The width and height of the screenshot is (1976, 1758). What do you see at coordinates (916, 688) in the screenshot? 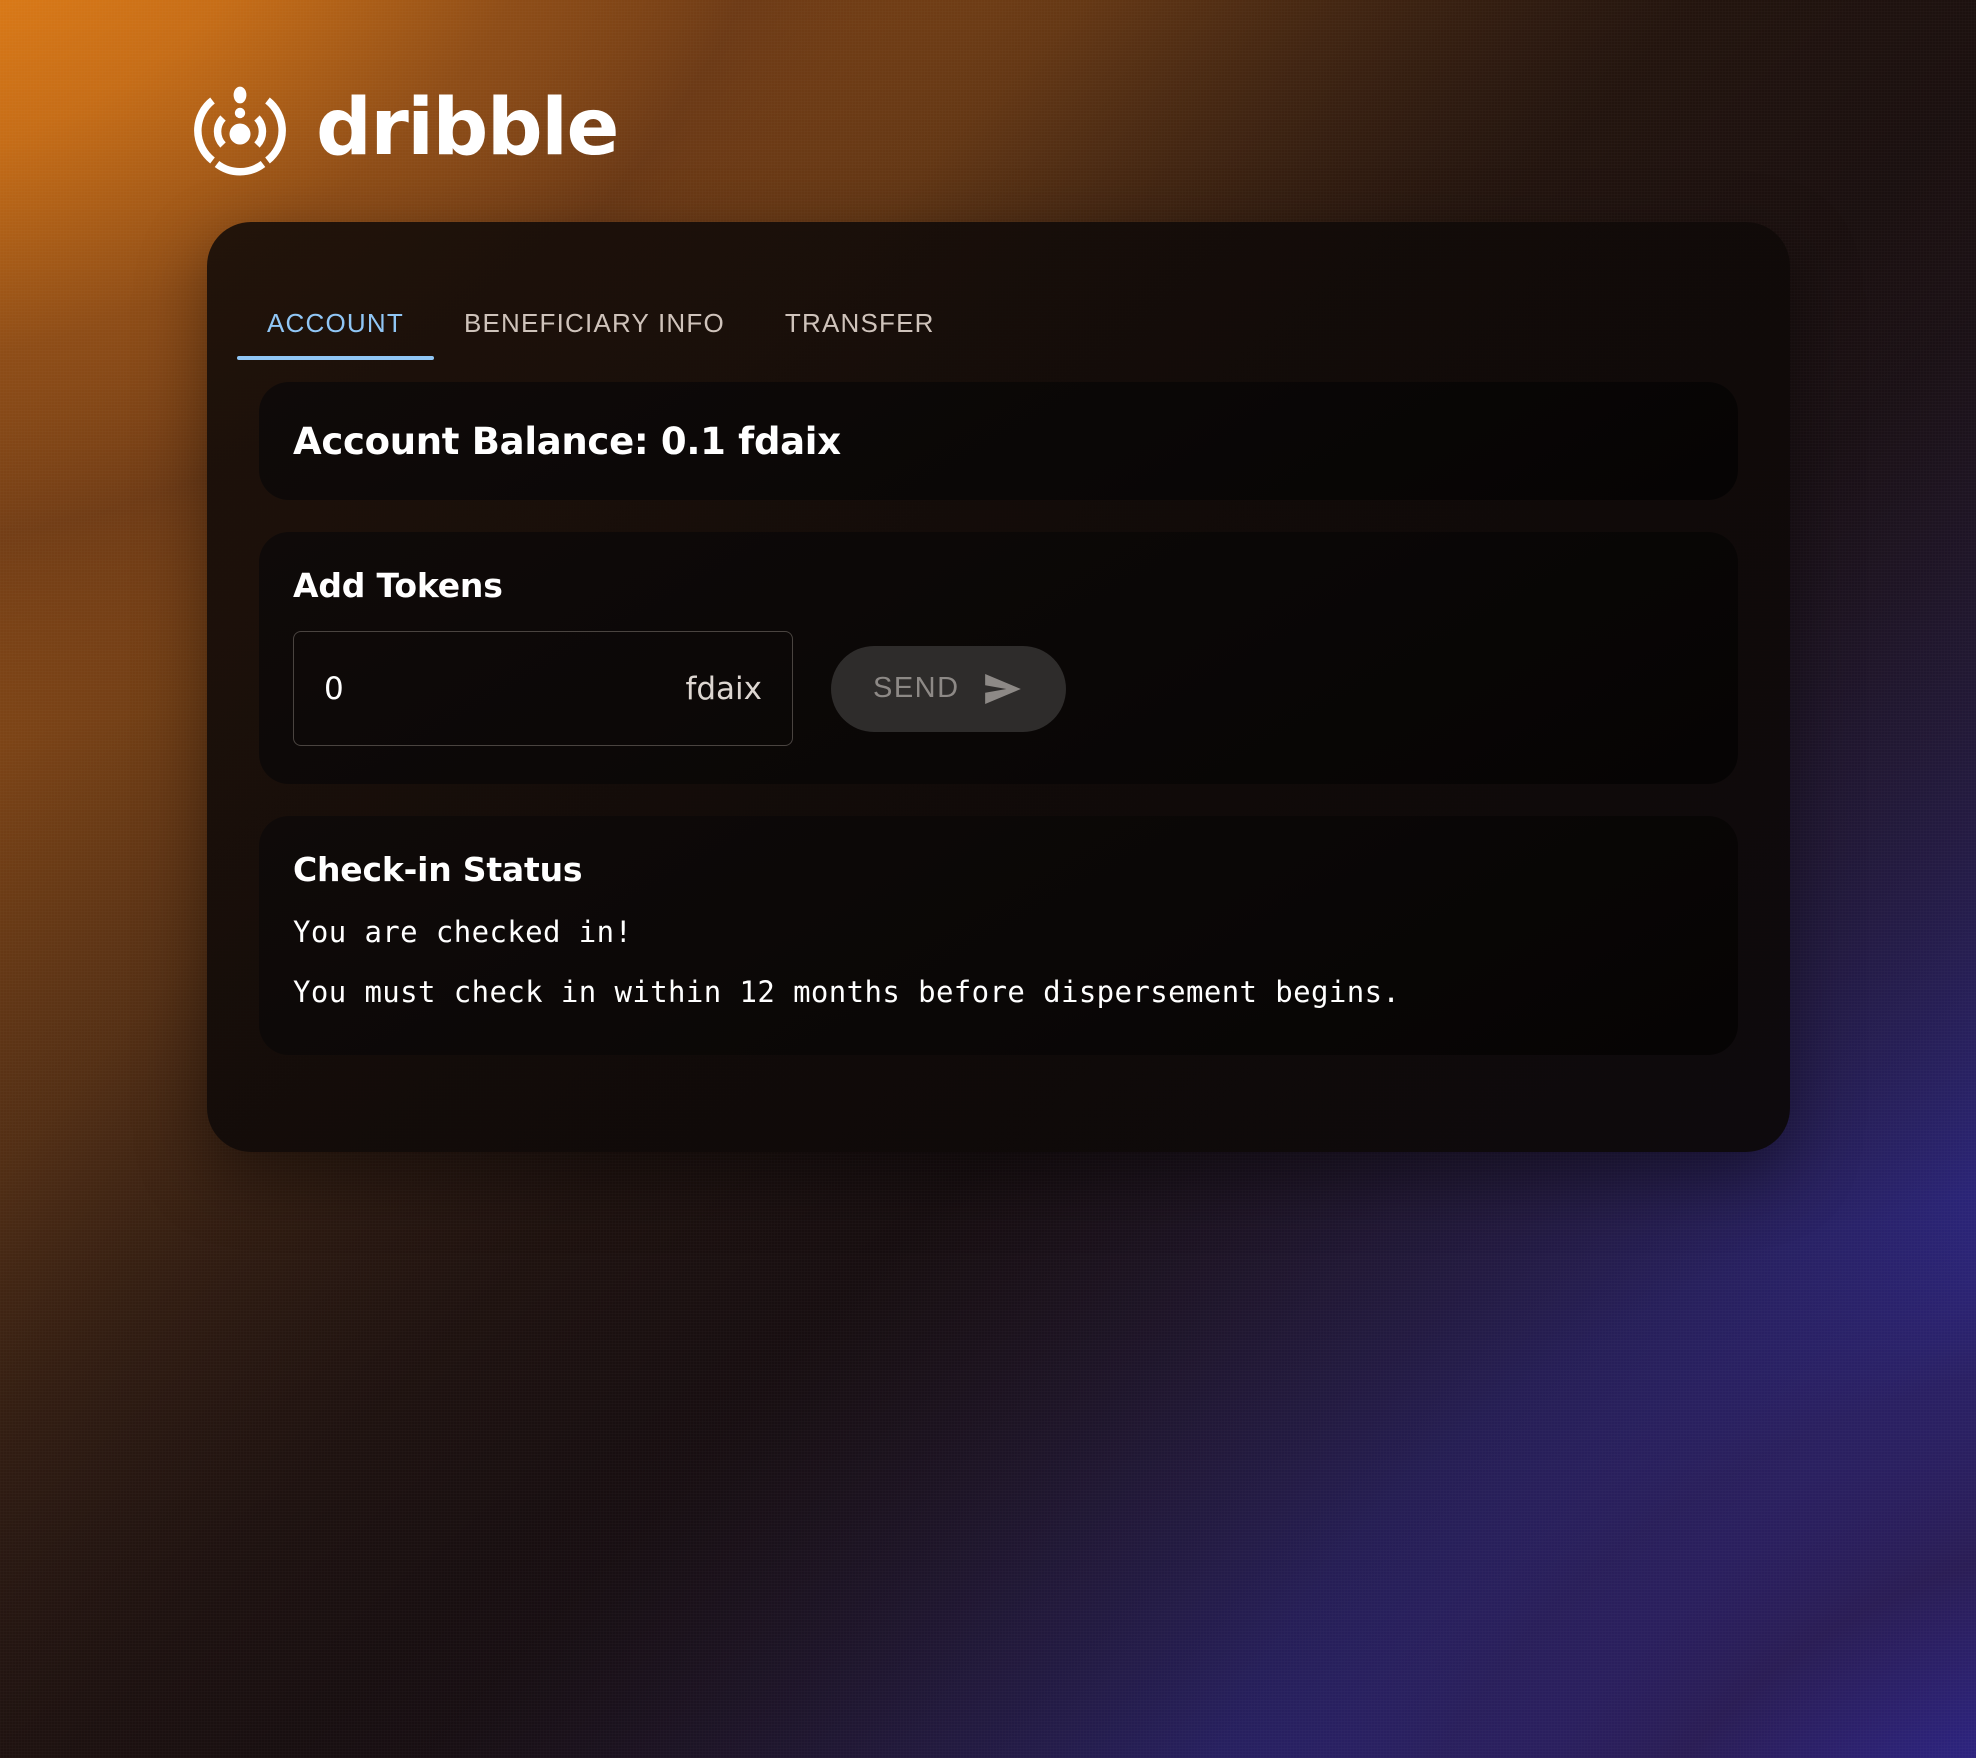
I see `send-button-label: SEND` at bounding box center [916, 688].